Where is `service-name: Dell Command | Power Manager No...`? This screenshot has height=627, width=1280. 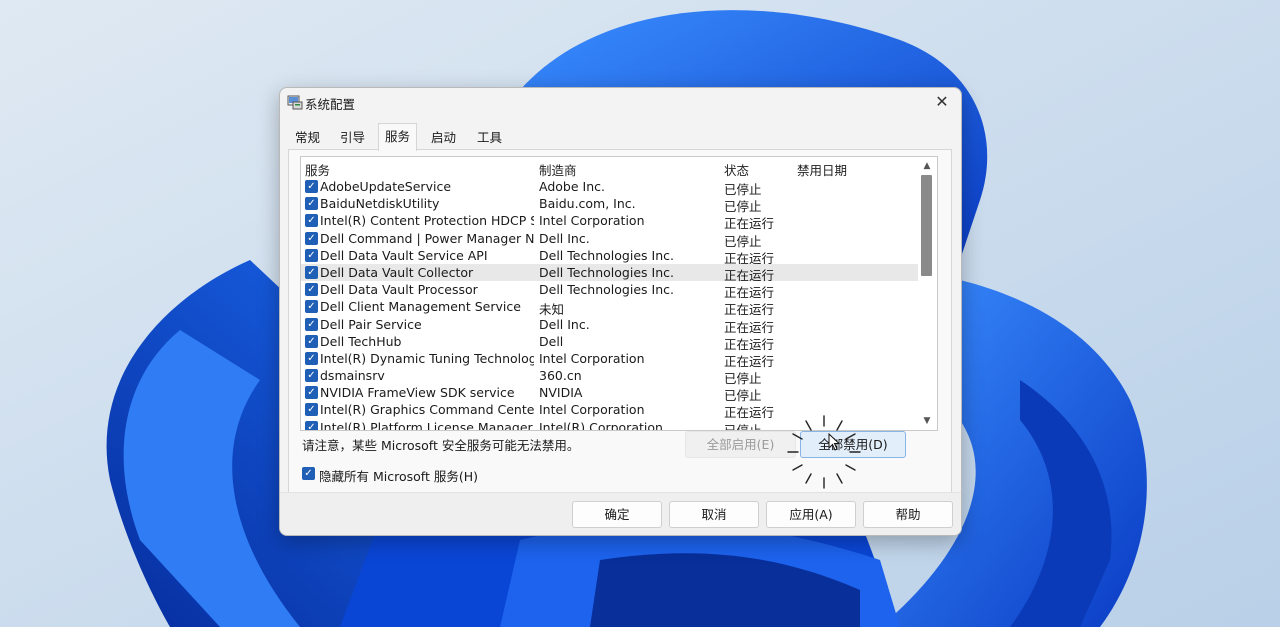 service-name: Dell Command | Power Manager No... is located at coordinates (427, 238).